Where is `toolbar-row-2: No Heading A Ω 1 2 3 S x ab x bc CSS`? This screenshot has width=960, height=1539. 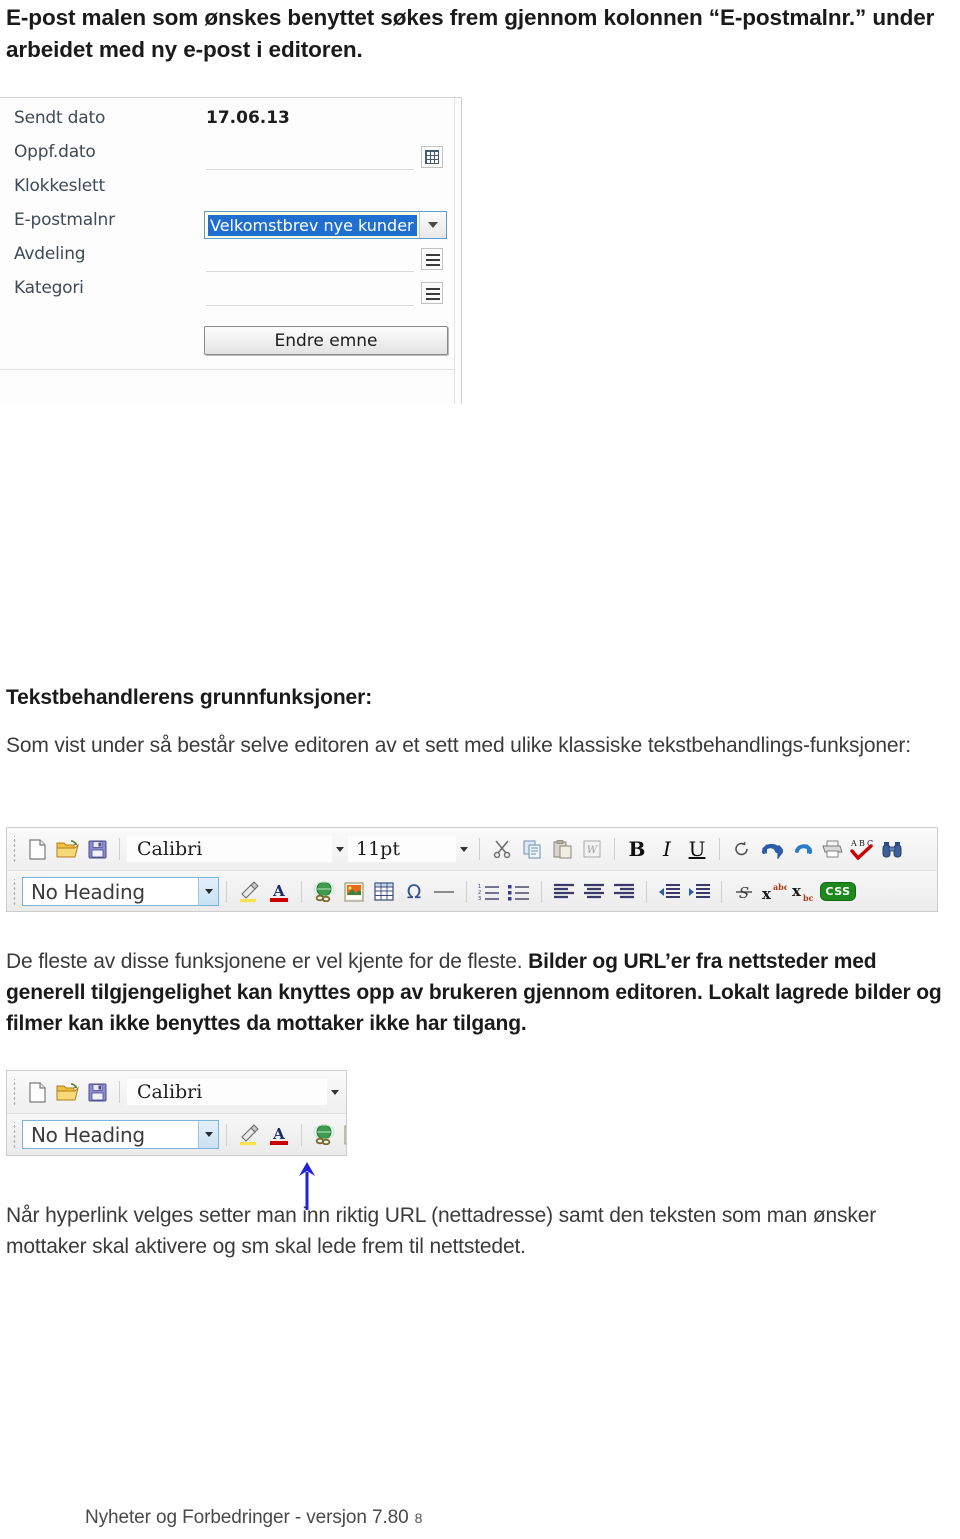
toolbar-row-2: No Heading A Ω 1 2 3 S x ab x bc CSS is located at coordinates (472, 890).